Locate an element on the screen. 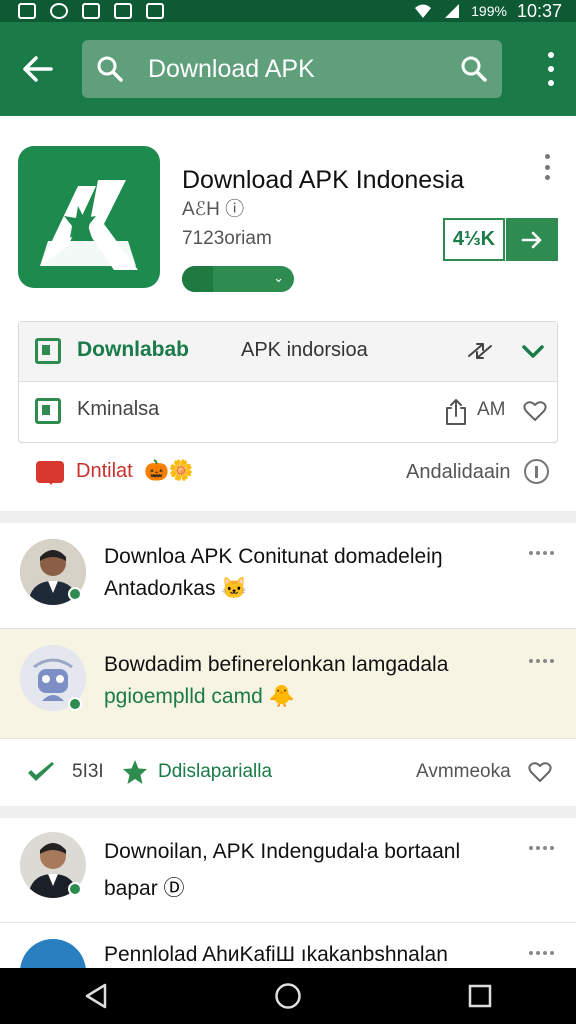 This screenshot has width=576, height=1024. check-like-icon is located at coordinates (41, 773).